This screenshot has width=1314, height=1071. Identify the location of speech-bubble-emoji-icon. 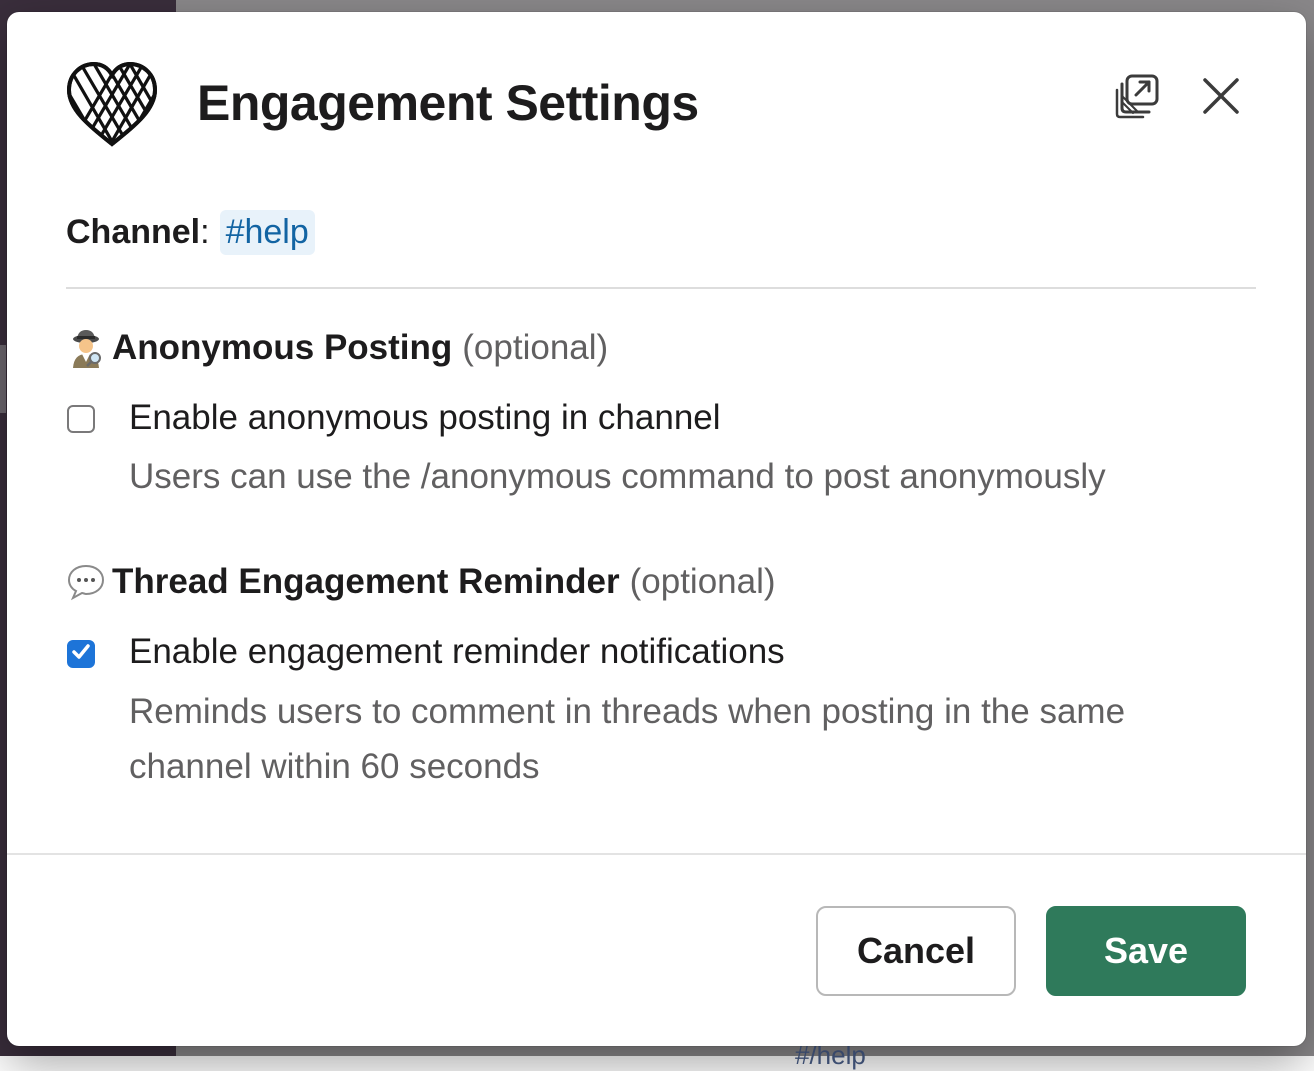
(86, 582).